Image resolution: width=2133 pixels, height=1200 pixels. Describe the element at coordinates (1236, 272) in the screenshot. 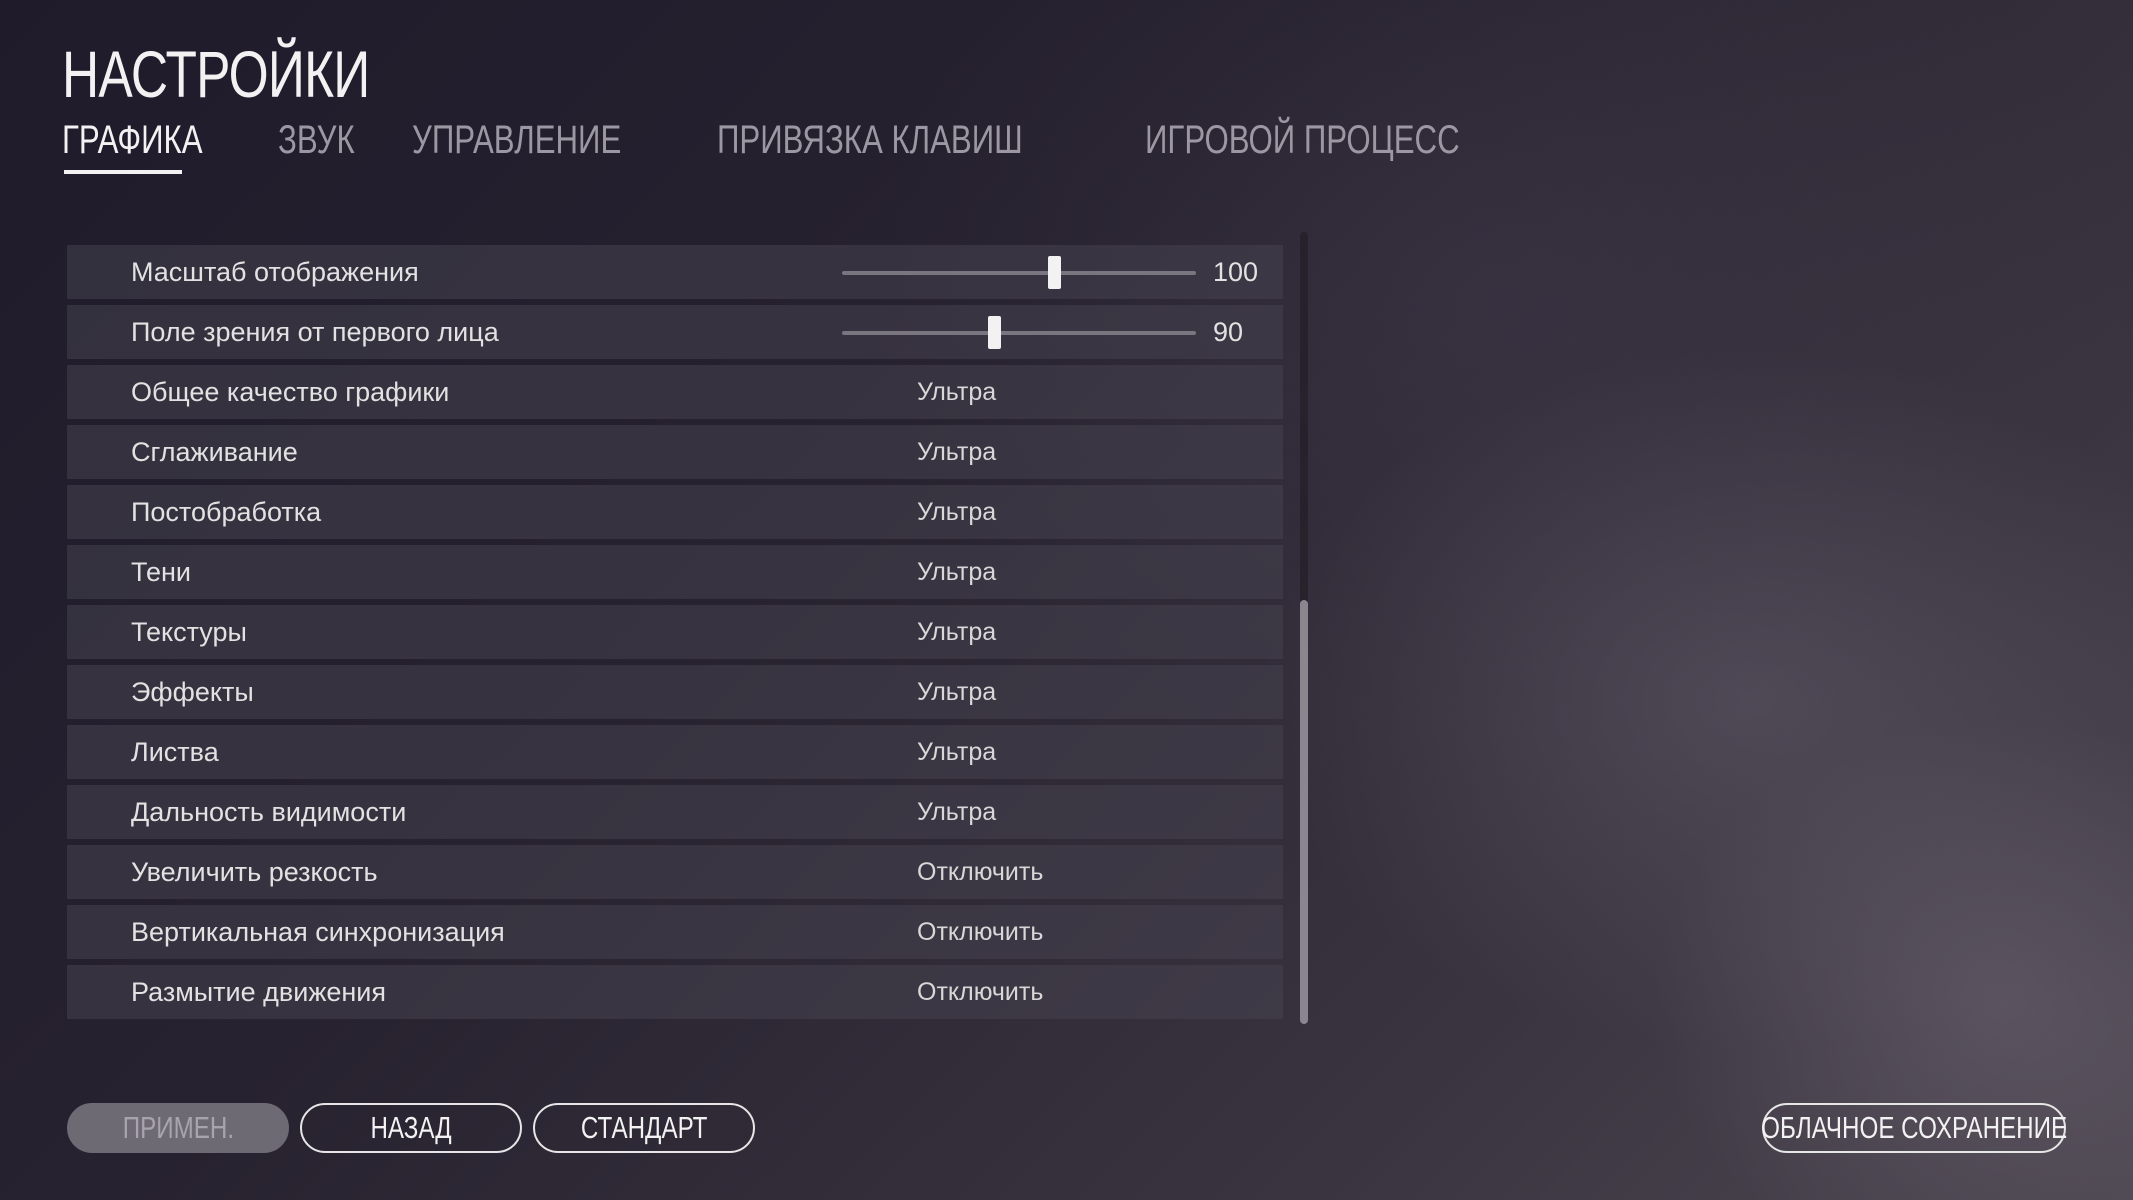

I see `display-scale-value: 100` at that location.